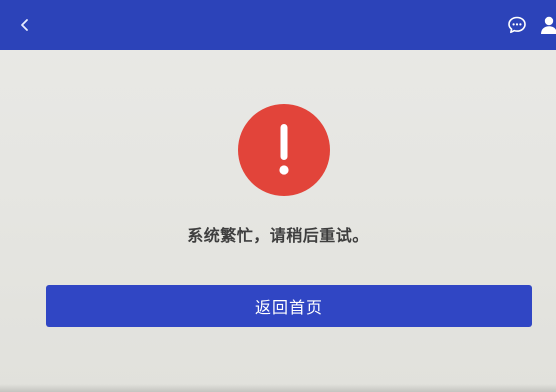 The image size is (556, 392). I want to click on user-profile-button, so click(546, 25).